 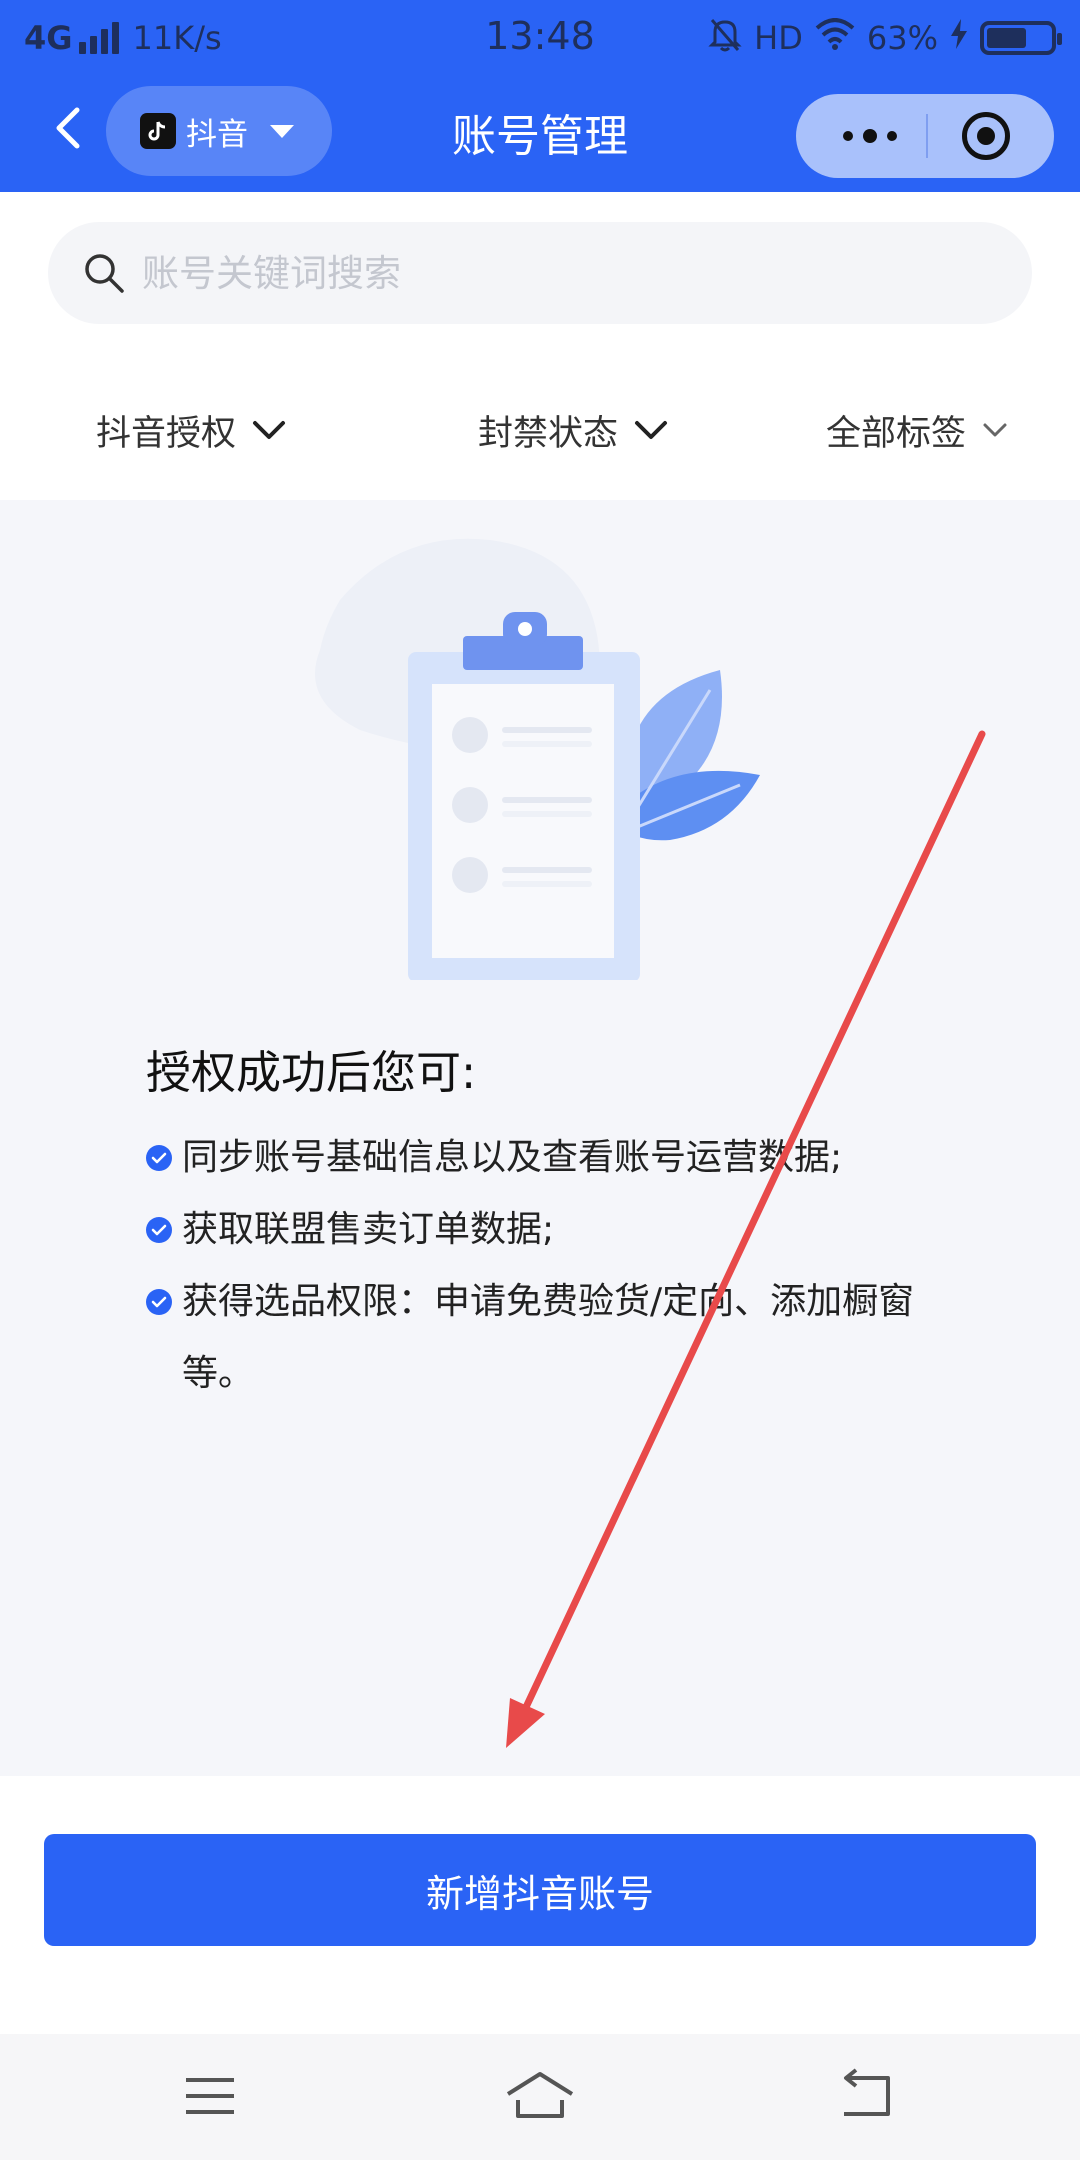 What do you see at coordinates (959, 38) in the screenshot?
I see `charging-icon` at bounding box center [959, 38].